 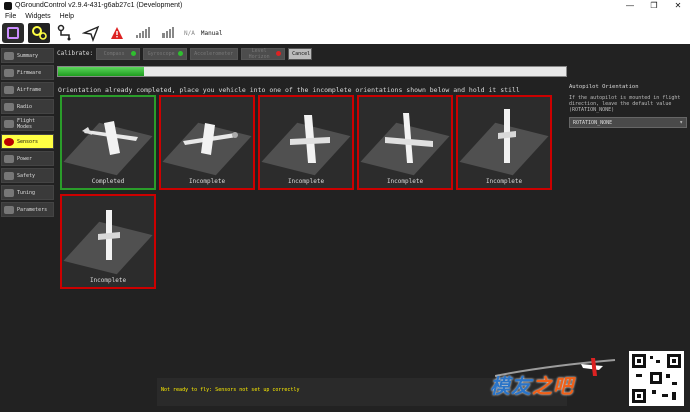 What do you see at coordinates (628, 122) in the screenshot?
I see `rotation-select: ROTATION_NONE ▾` at bounding box center [628, 122].